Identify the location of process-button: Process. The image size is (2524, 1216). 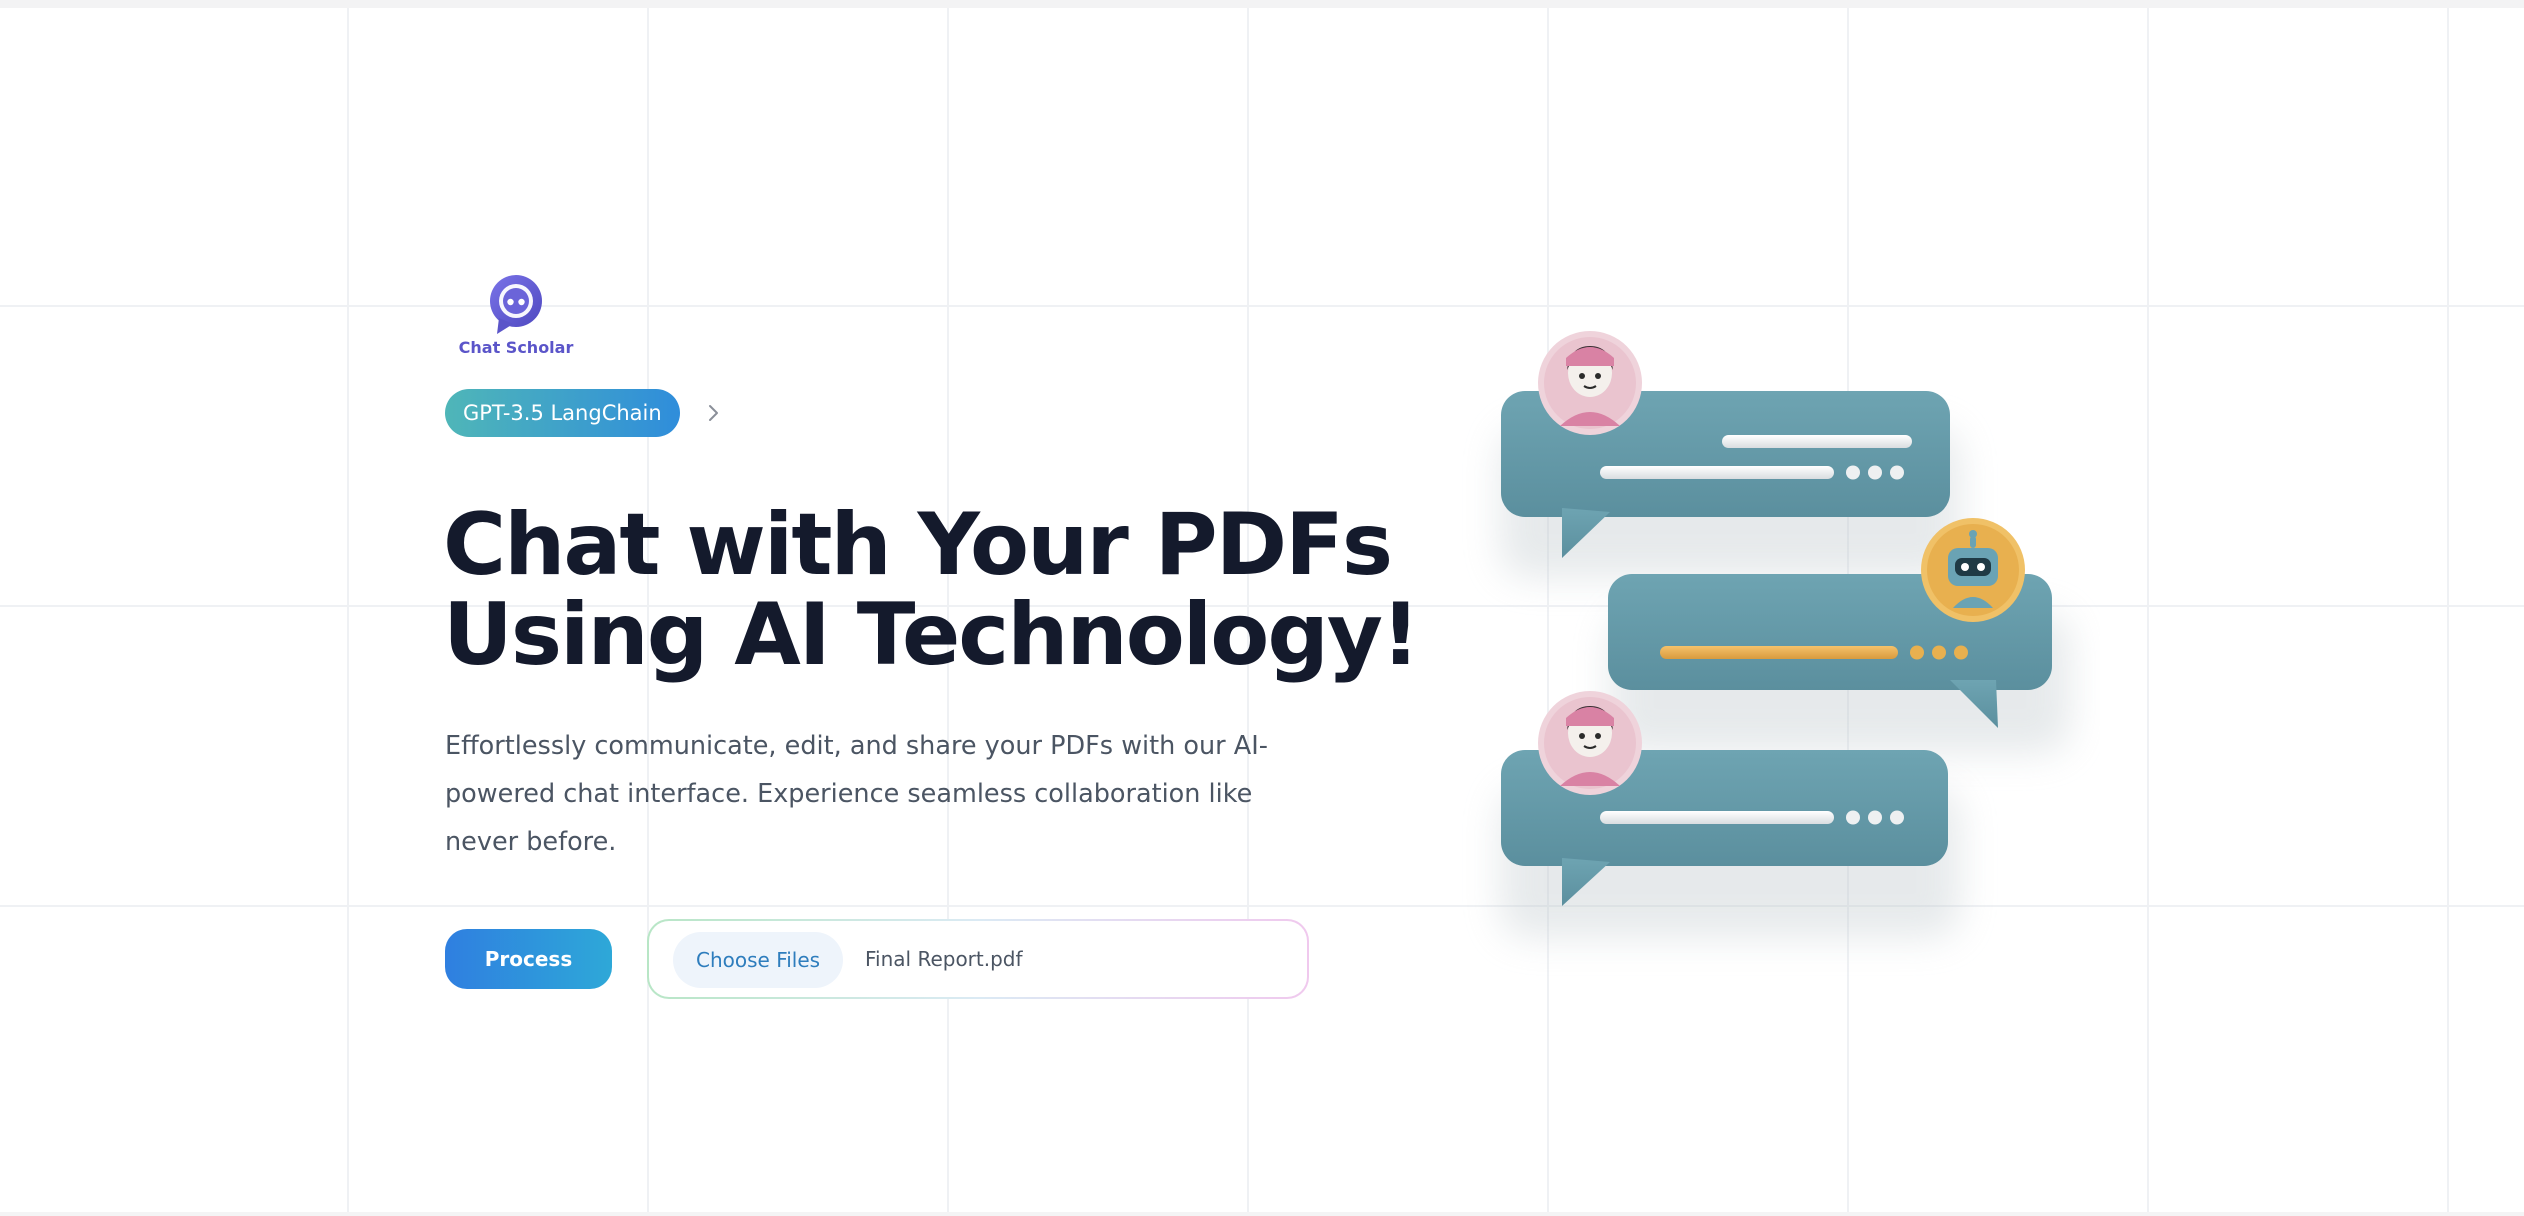
(528, 959).